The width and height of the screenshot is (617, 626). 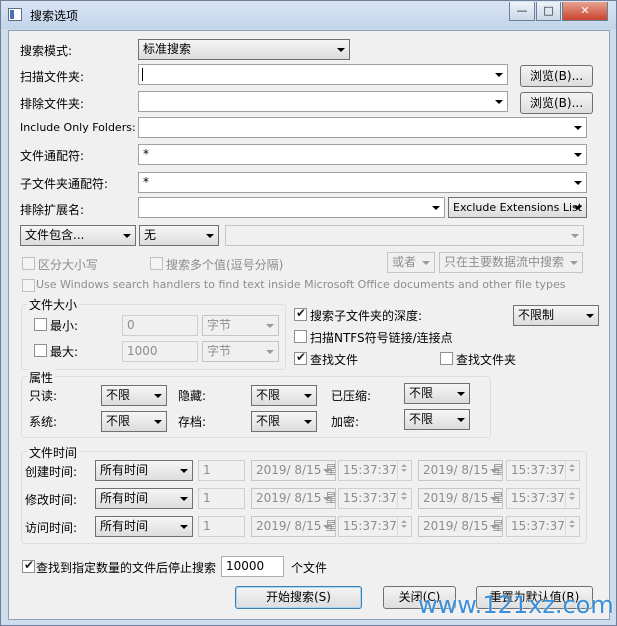 What do you see at coordinates (291, 207) in the screenshot?
I see `exclude-ext-input` at bounding box center [291, 207].